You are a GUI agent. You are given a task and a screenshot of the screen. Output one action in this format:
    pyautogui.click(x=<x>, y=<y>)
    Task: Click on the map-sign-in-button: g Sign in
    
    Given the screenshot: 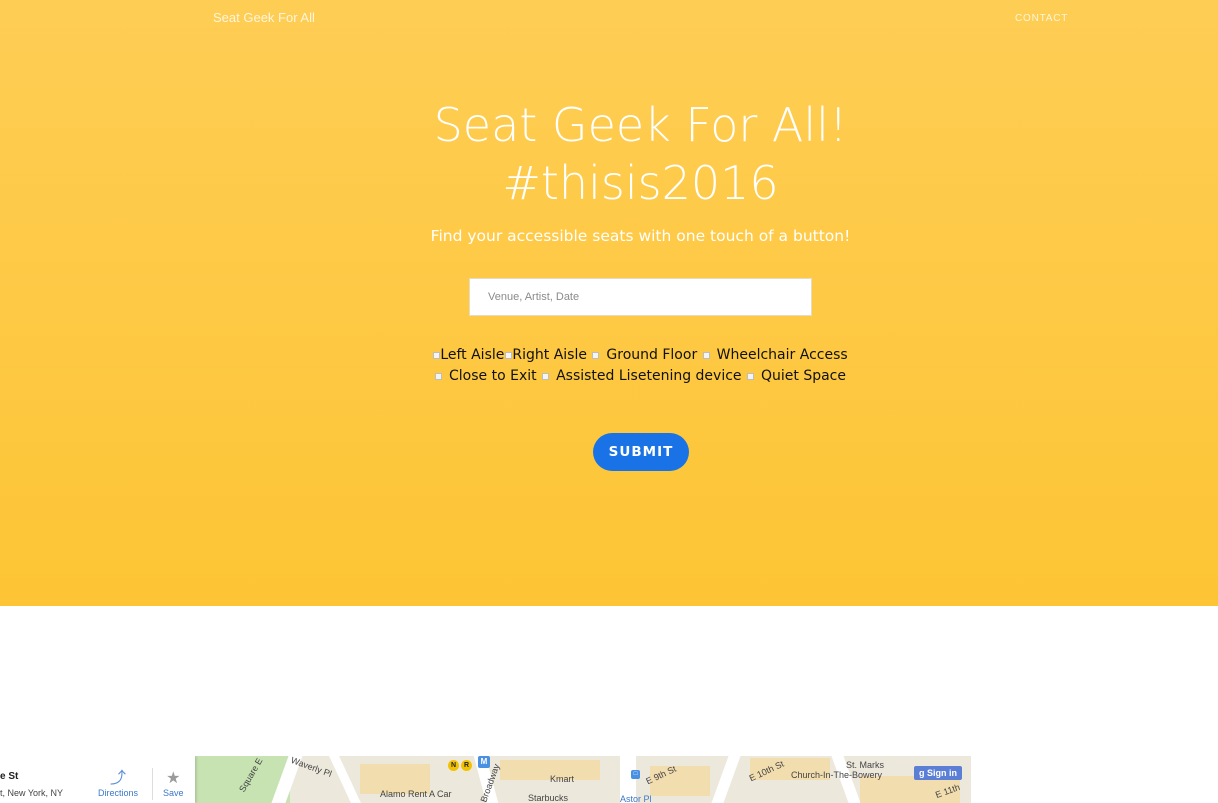 What is the action you would take?
    pyautogui.click(x=938, y=773)
    